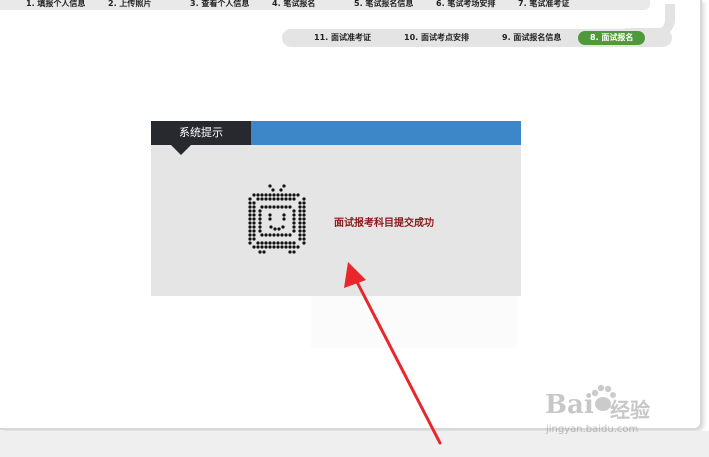 The height and width of the screenshot is (457, 709). I want to click on notice-pointer, so click(181, 150).